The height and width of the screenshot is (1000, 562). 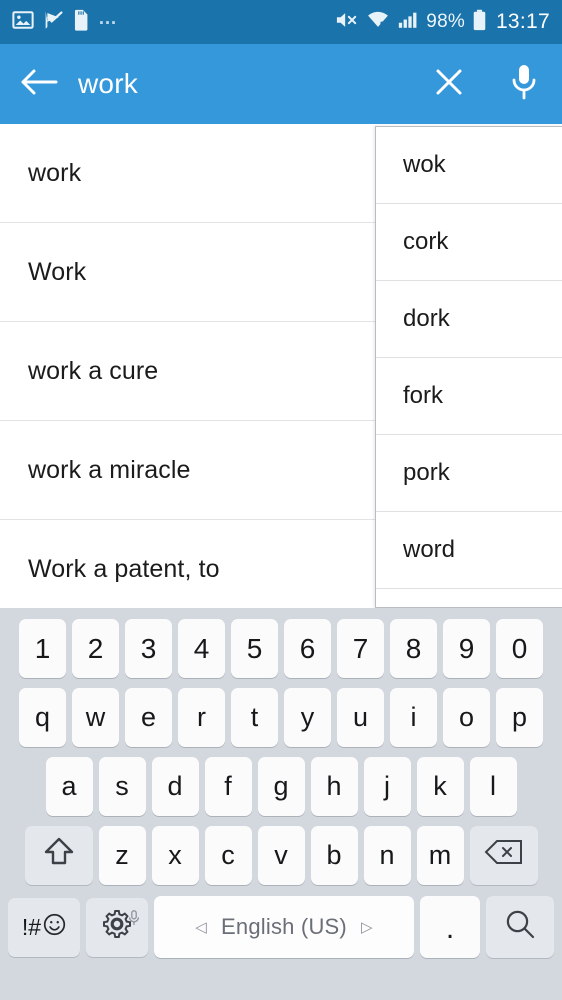 I want to click on key-k: k, so click(x=440, y=786).